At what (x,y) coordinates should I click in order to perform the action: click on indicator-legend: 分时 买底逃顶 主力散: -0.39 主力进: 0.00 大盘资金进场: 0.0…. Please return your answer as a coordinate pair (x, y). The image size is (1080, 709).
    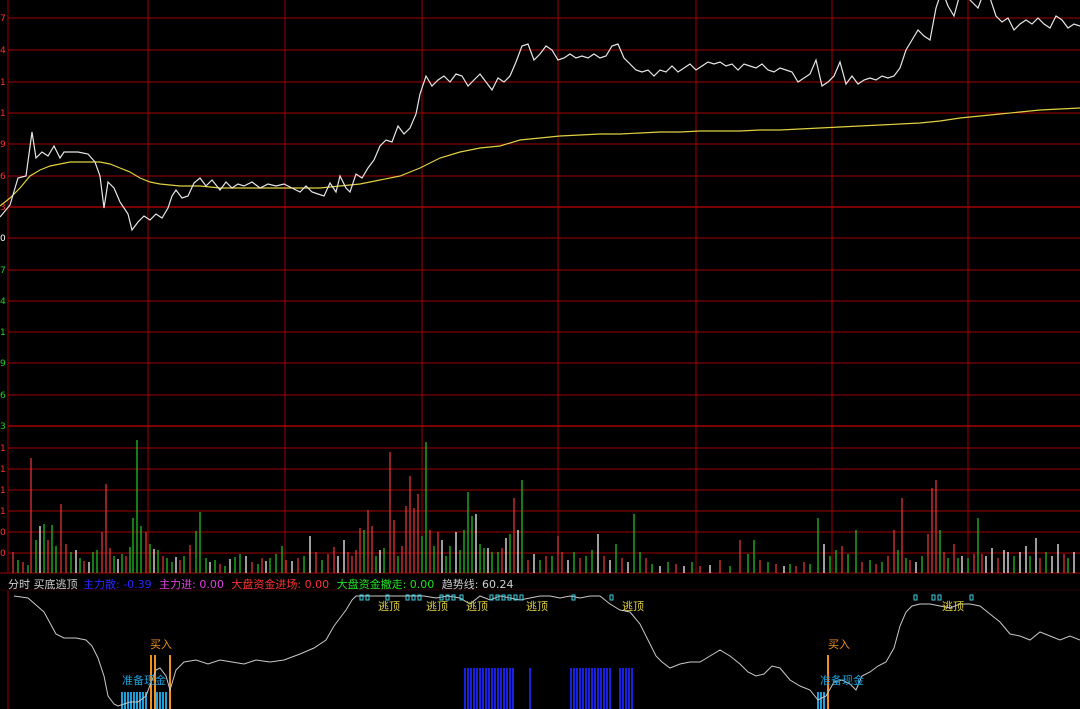
    Looking at the image, I should click on (263, 584).